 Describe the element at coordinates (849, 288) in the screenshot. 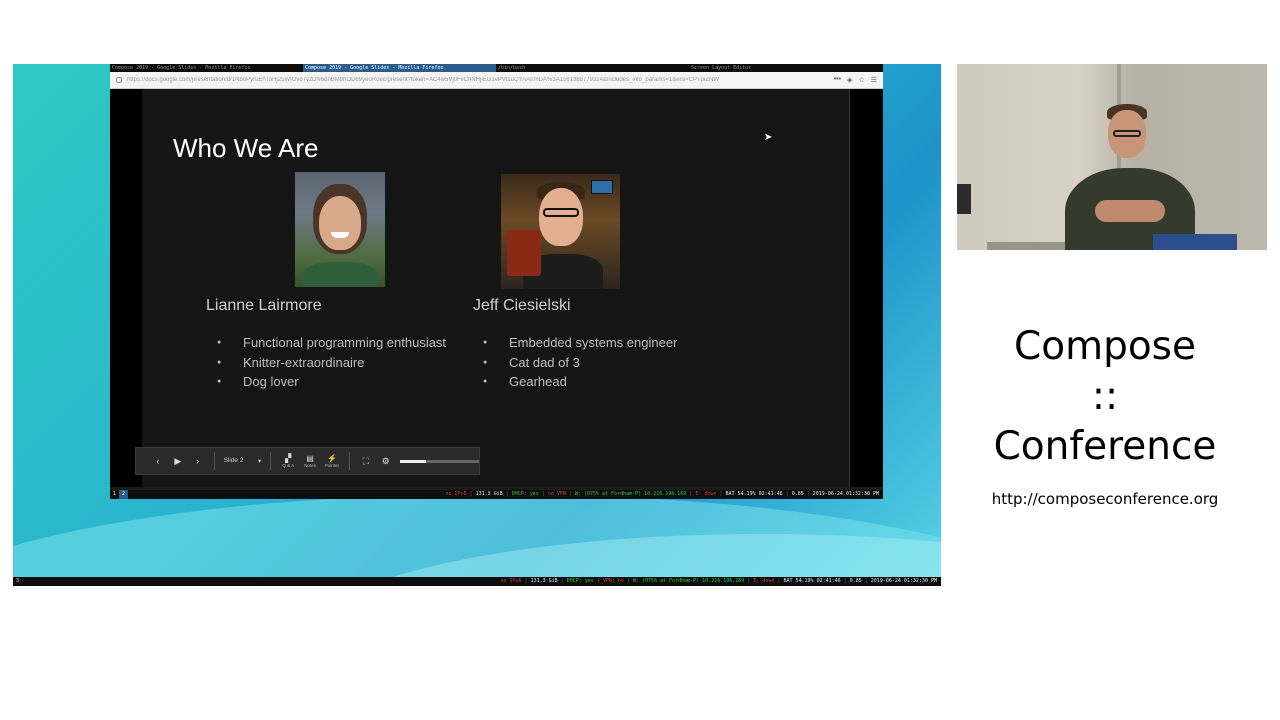

I see `slide-edge` at that location.